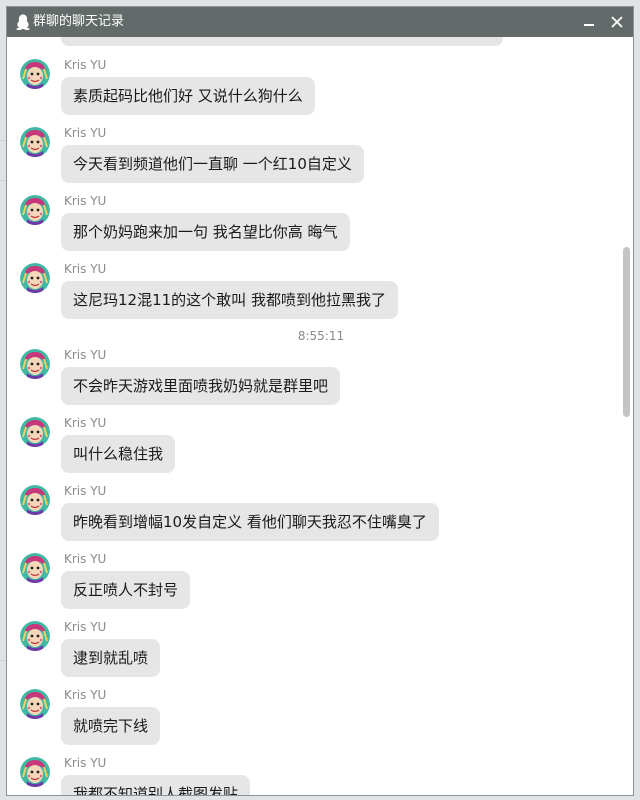 Image resolution: width=640 pixels, height=800 pixels. Describe the element at coordinates (126, 590) in the screenshot. I see `message-bubble: 反正喷人不封号` at that location.